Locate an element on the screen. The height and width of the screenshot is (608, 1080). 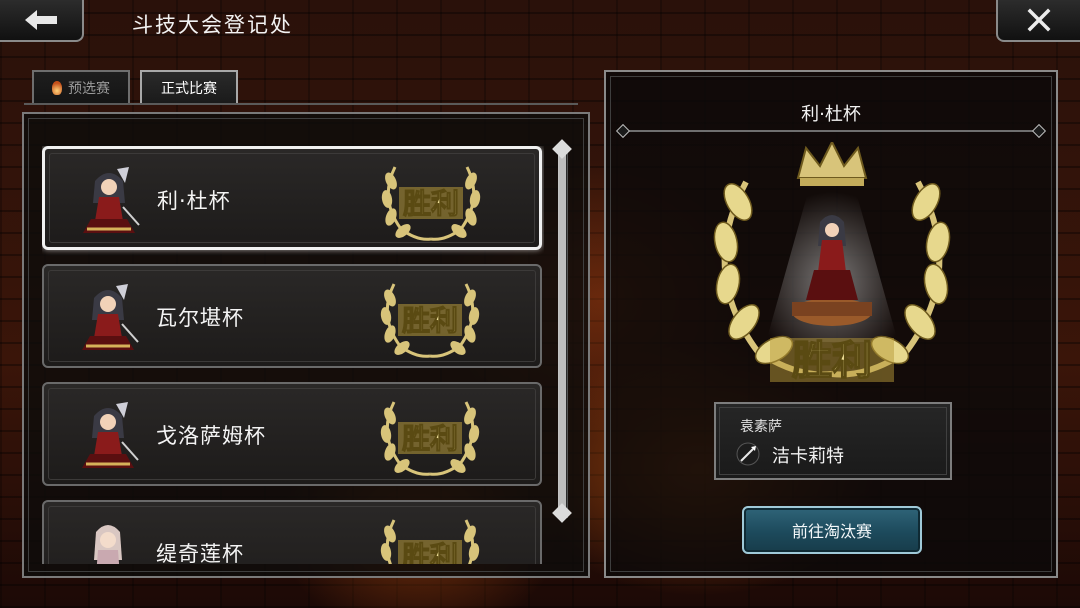
tab-preliminary: 预选赛 is located at coordinates (81, 87).